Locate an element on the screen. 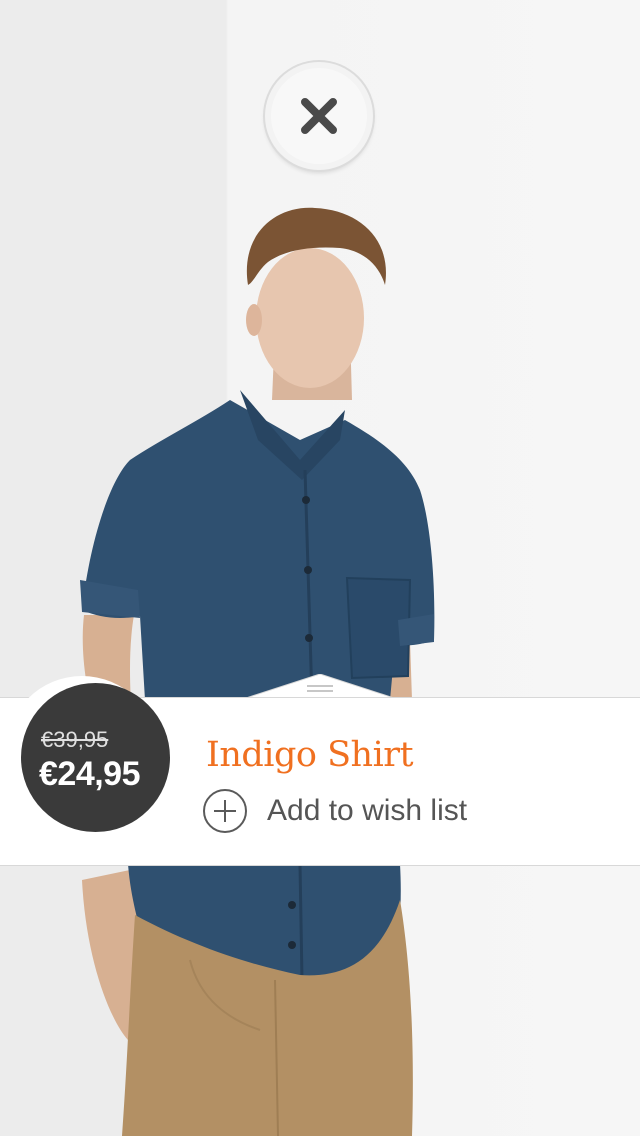  price-badge: €39,95 €24,95 is located at coordinates (95, 757).